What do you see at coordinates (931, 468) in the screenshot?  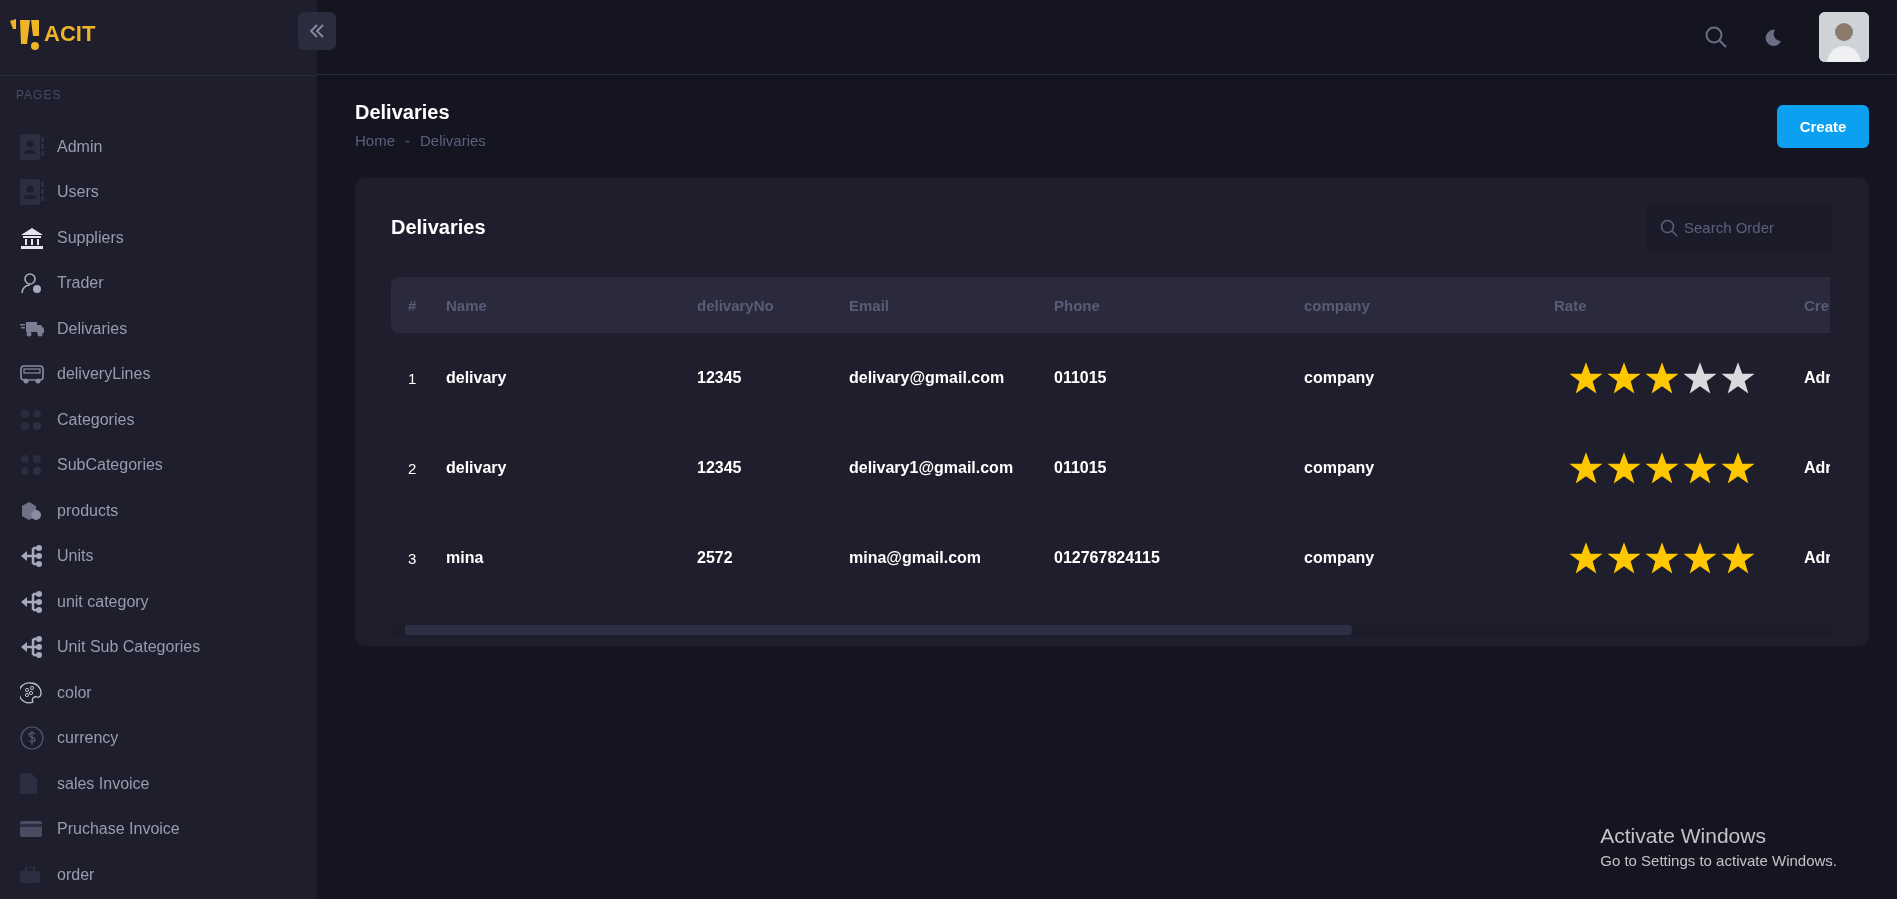 I see `table-cell: delivary1@gmail.com` at bounding box center [931, 468].